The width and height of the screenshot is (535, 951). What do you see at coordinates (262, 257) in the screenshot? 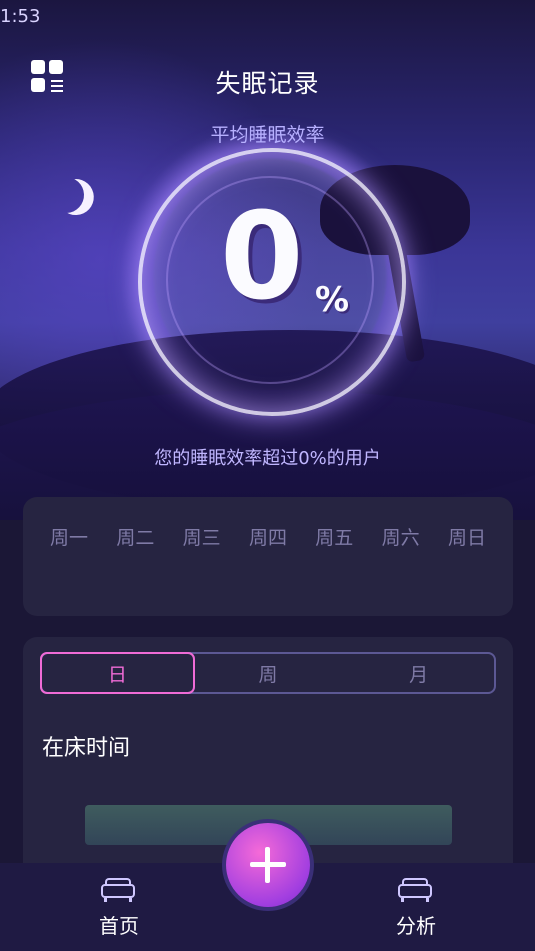
I see `efficiency-value: 0` at bounding box center [262, 257].